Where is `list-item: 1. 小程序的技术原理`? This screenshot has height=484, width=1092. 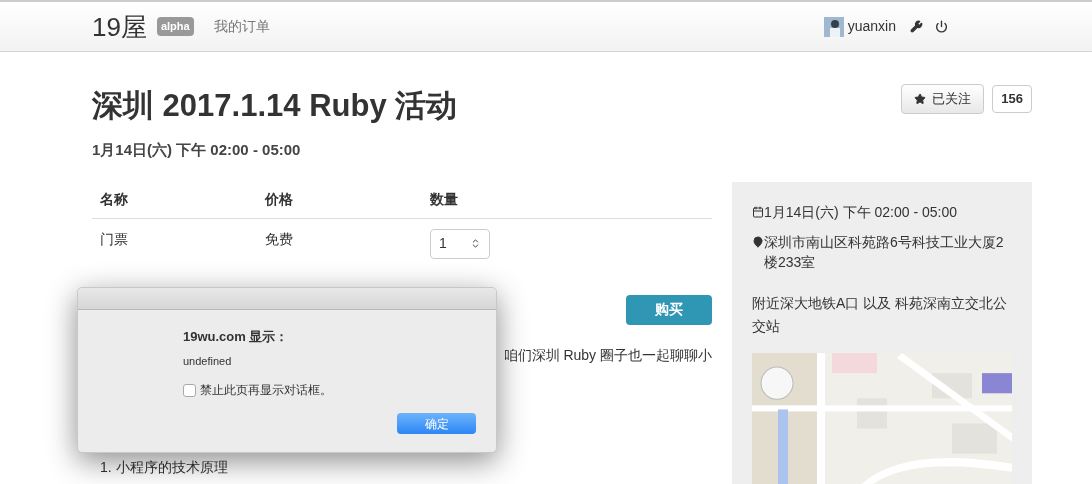 list-item: 1. 小程序的技术原理 is located at coordinates (164, 466).